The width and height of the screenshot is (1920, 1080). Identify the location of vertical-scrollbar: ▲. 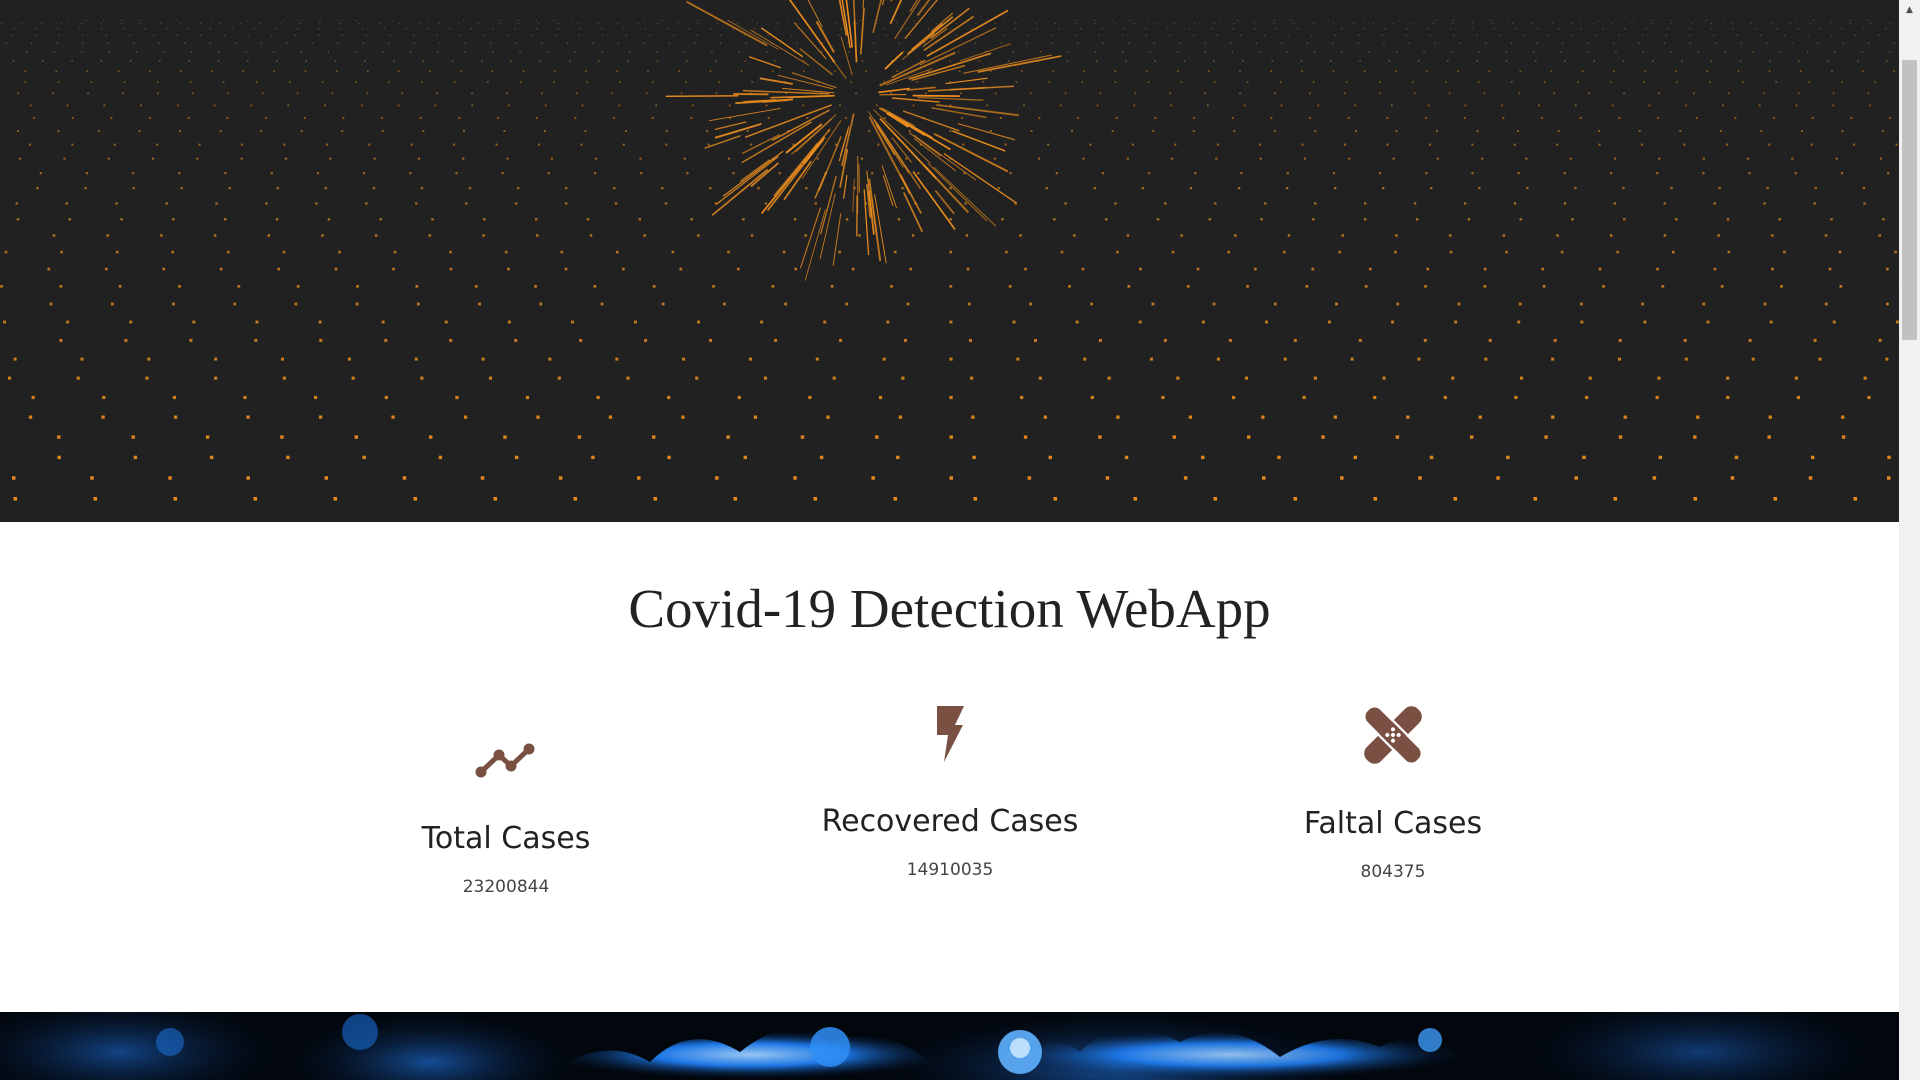
(1909, 540).